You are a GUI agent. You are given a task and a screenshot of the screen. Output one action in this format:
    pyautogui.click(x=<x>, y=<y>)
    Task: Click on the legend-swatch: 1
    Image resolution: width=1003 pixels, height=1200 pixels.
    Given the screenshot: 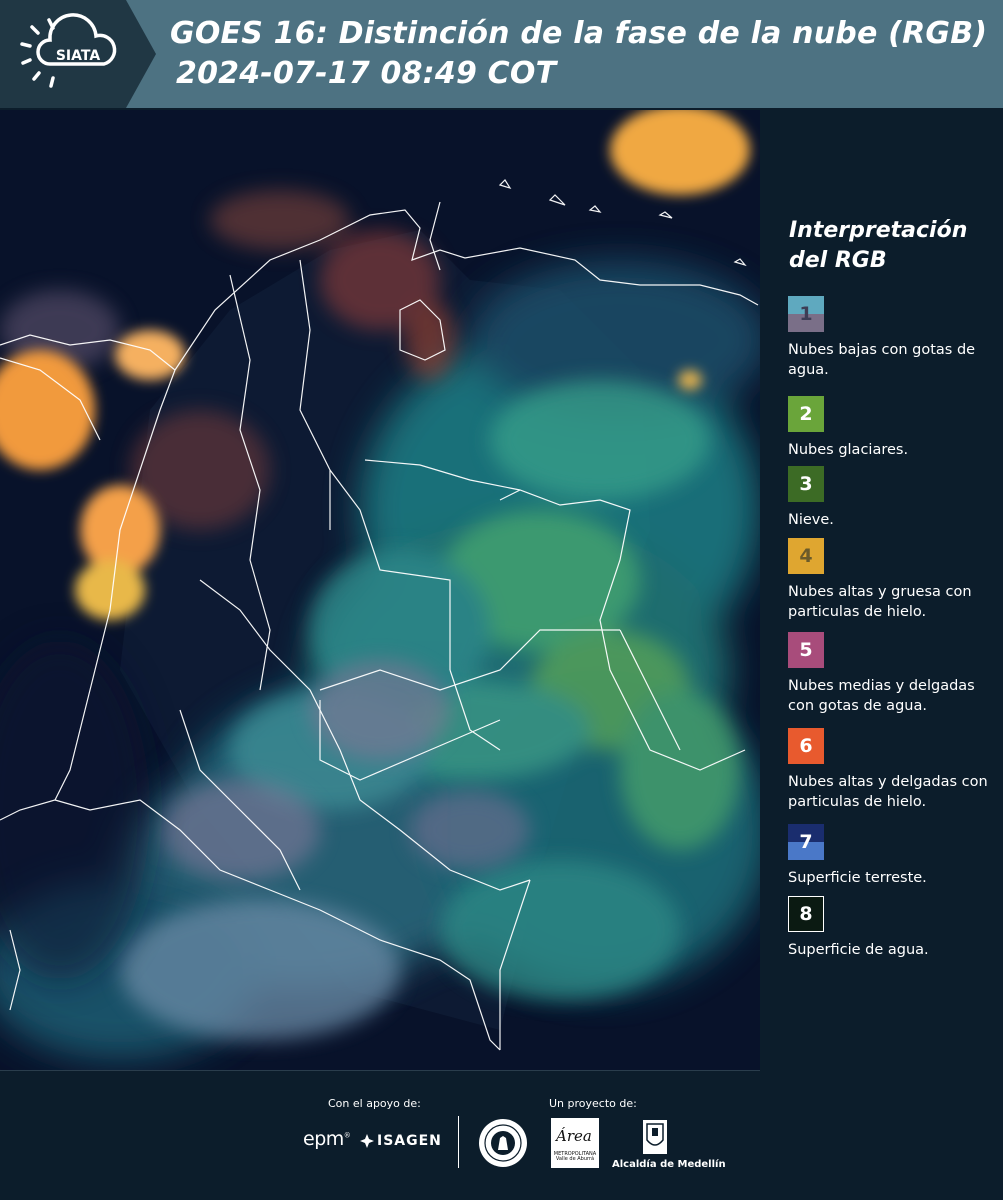 What is the action you would take?
    pyautogui.click(x=806, y=314)
    